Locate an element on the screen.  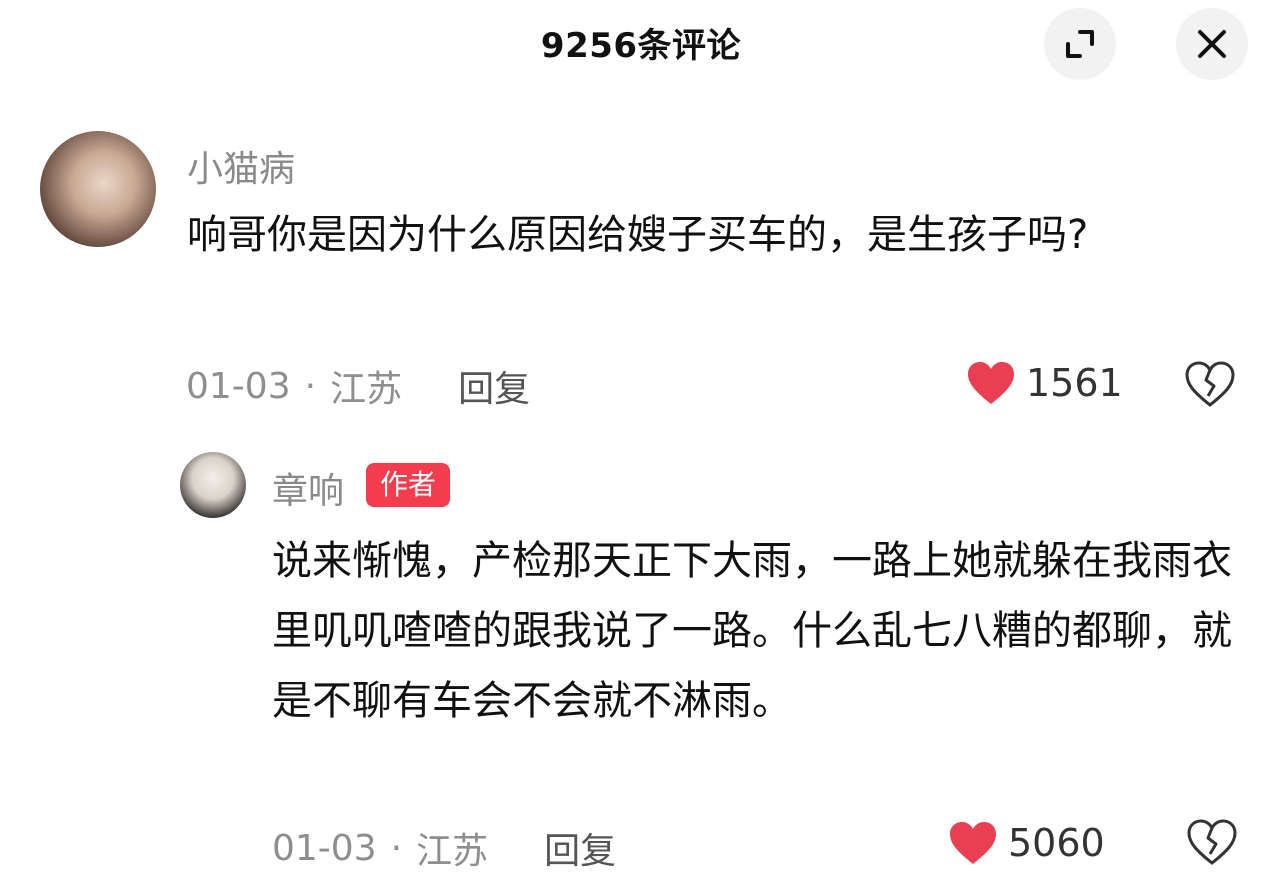
comment-username: 小猫病 is located at coordinates (241, 166).